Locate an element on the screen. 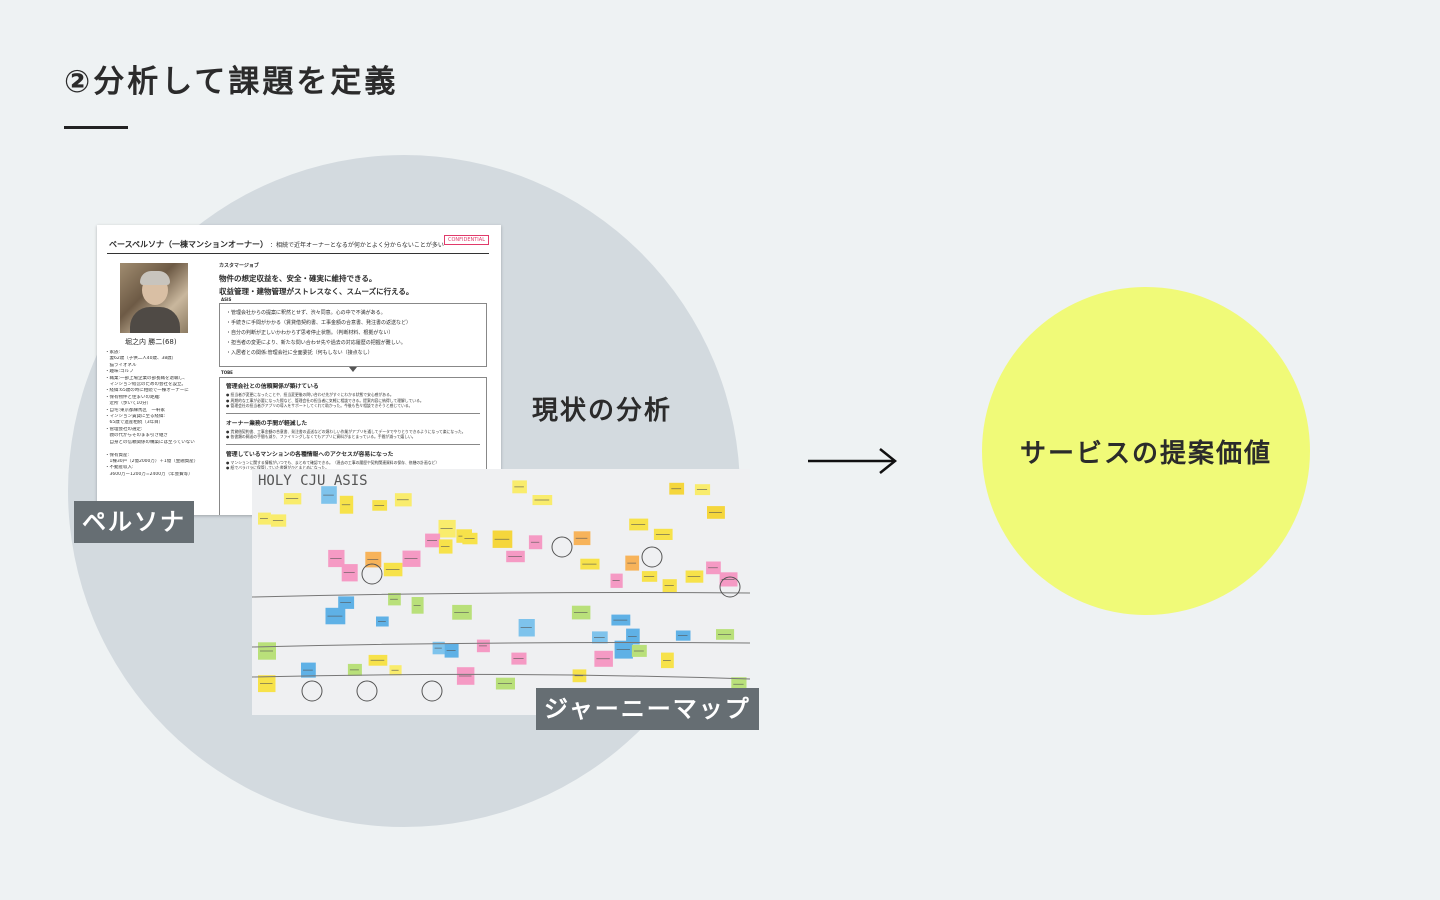 The height and width of the screenshot is (900, 1440). goal-line: 物件の想定収益を、安全・確実に維持できる。 is located at coordinates (298, 278).